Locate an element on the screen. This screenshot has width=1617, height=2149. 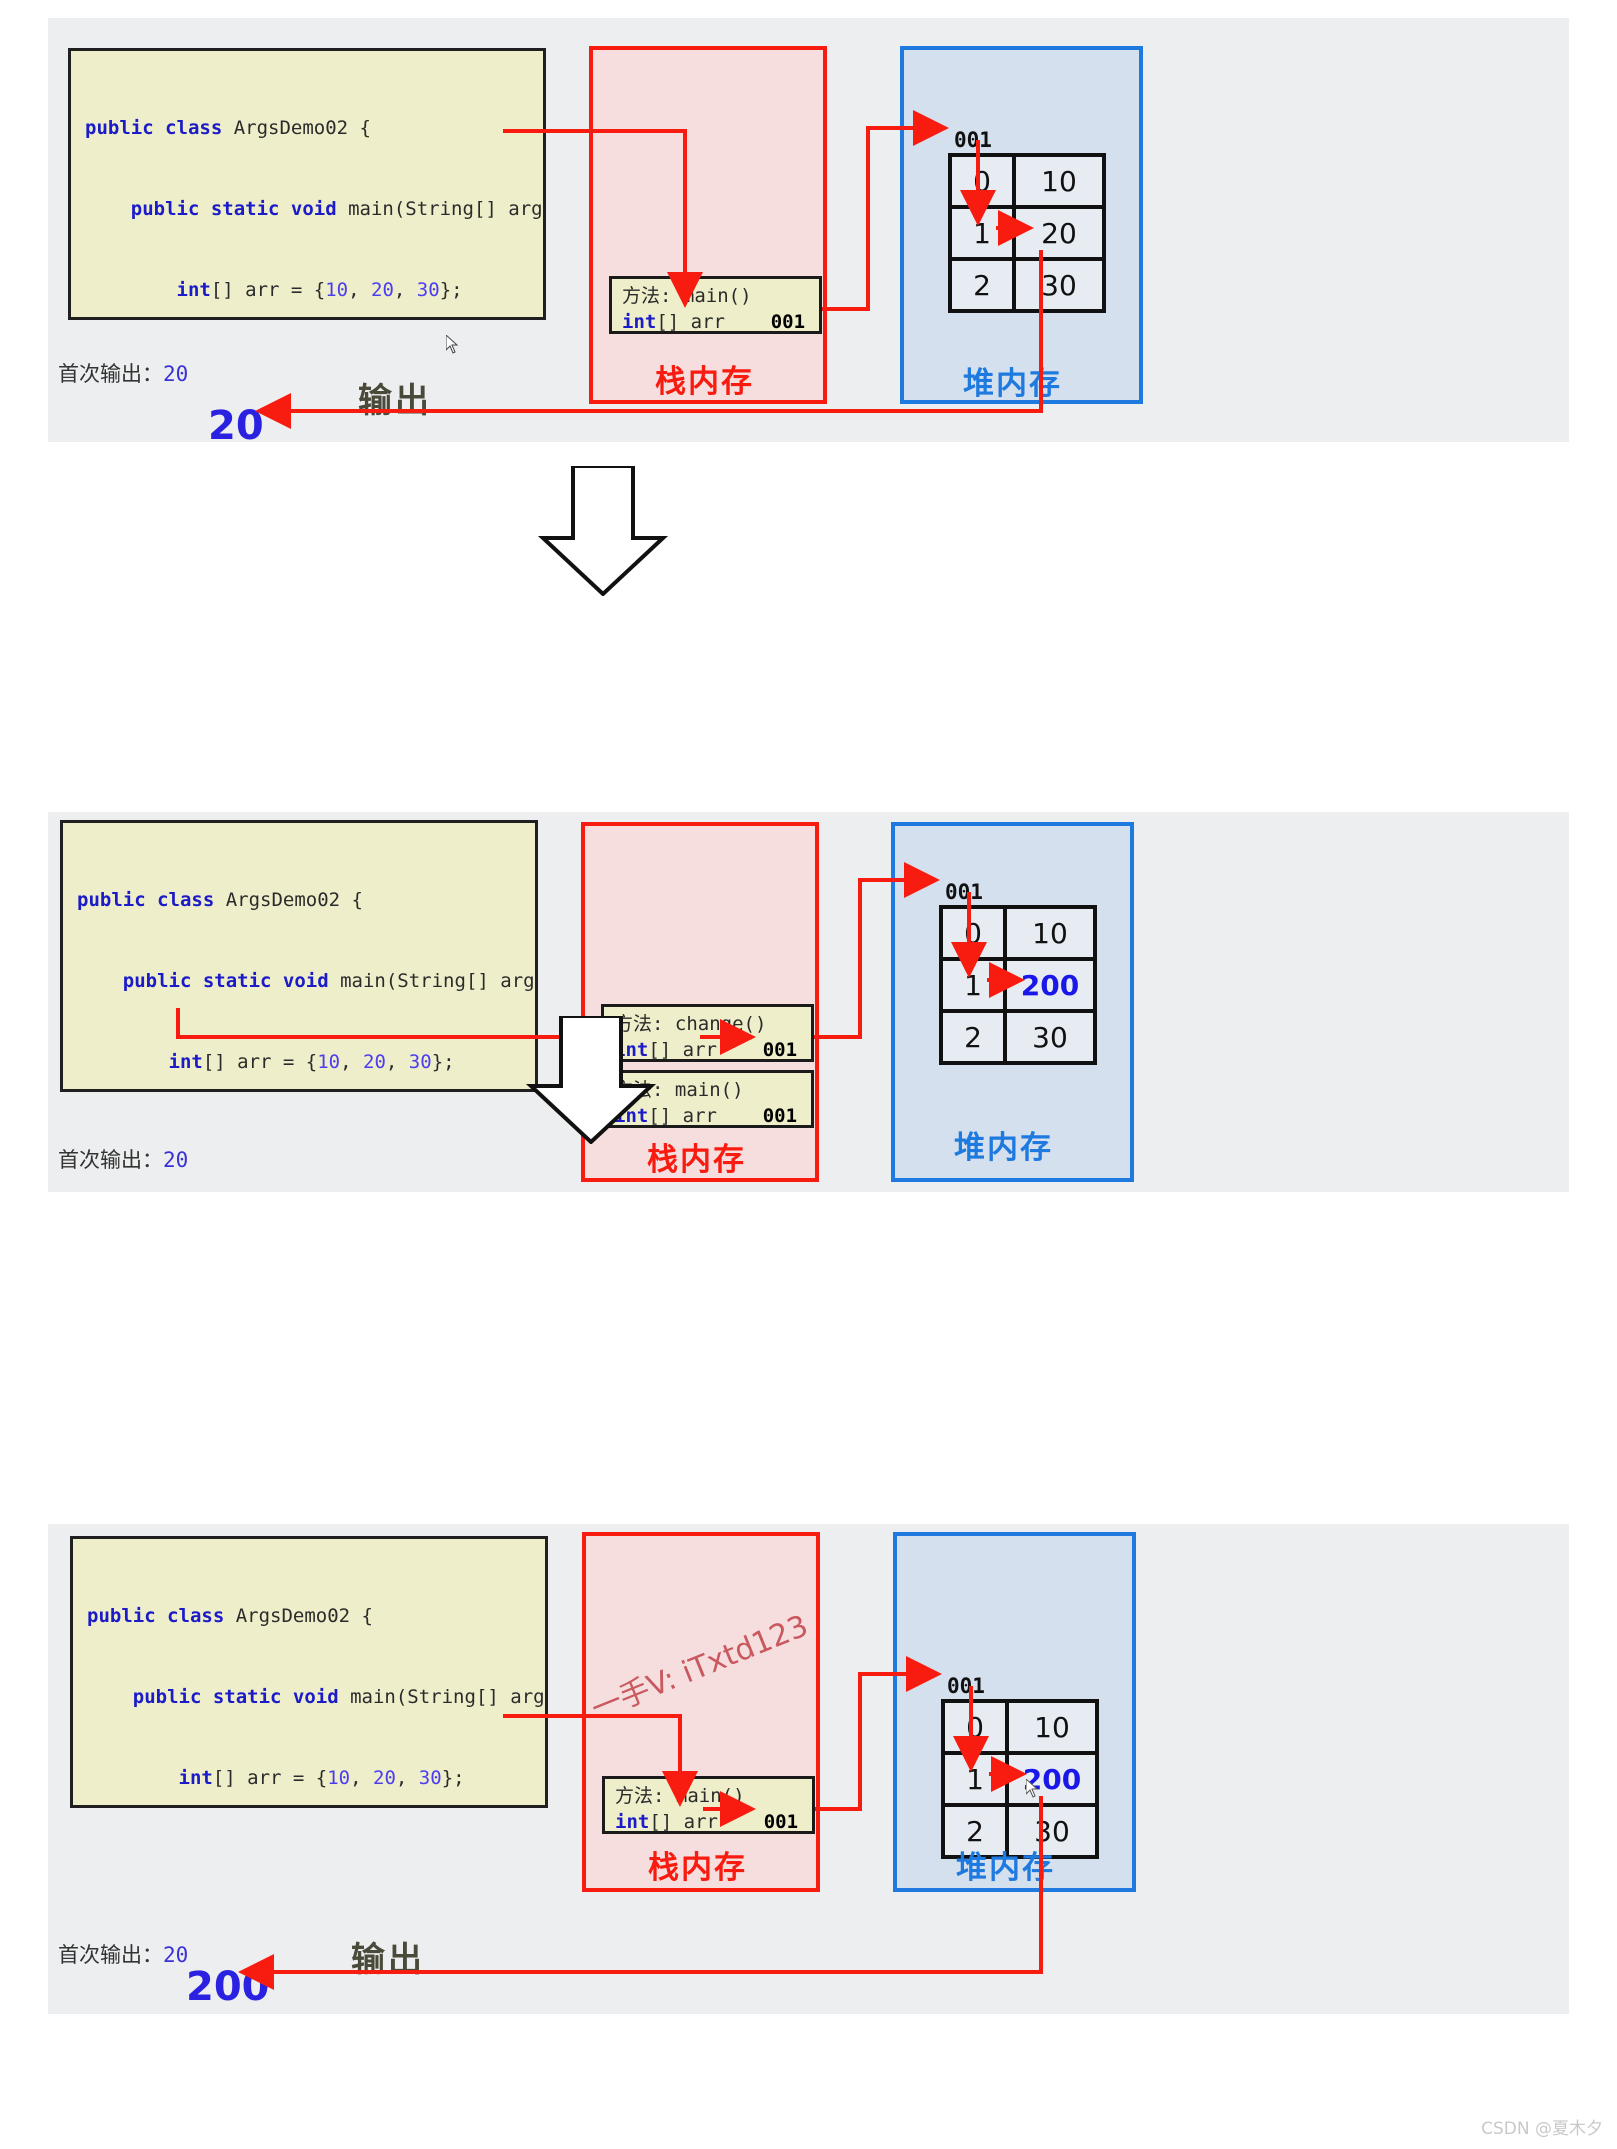
step3-heap-address: 001 is located at coordinates (966, 1686).